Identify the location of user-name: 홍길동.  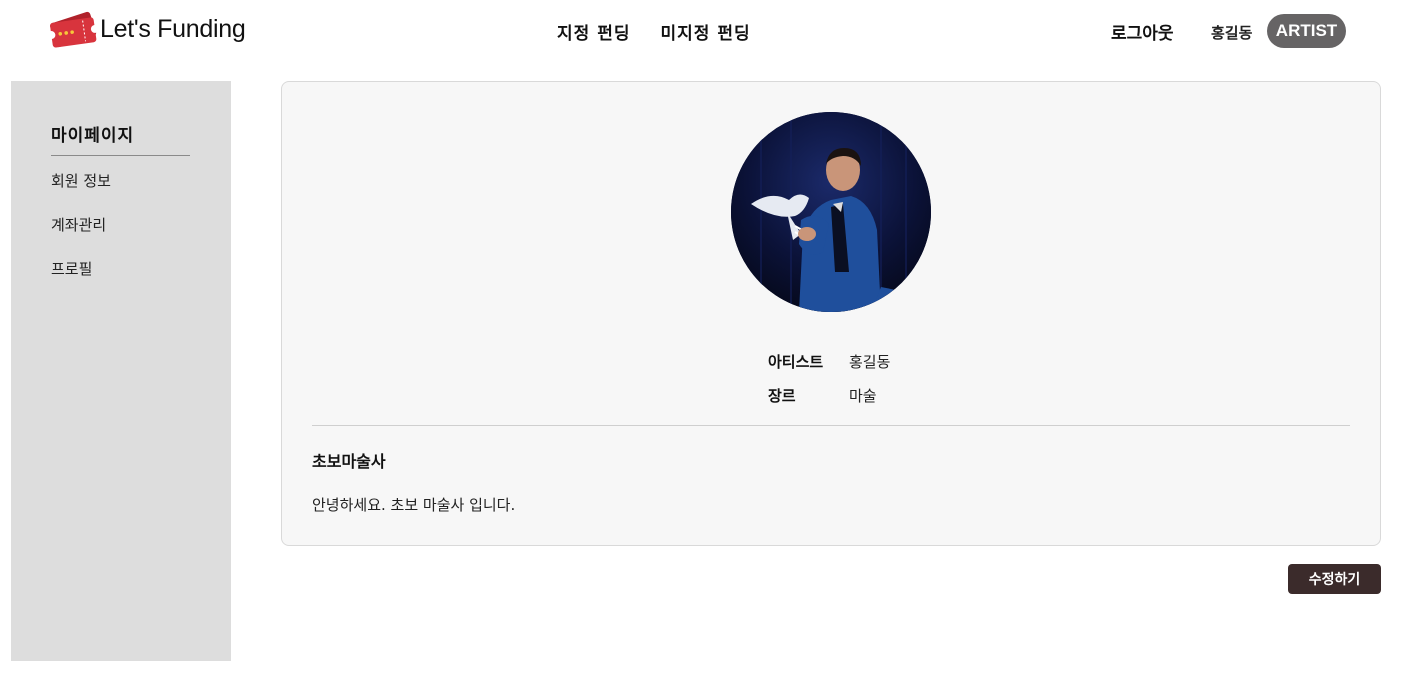
(1232, 33).